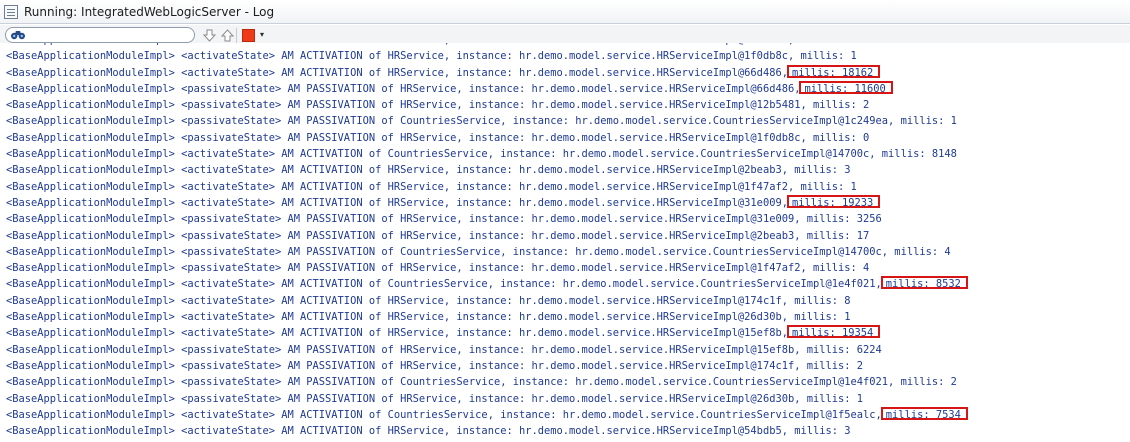 This screenshot has height=442, width=1130. What do you see at coordinates (846, 87) in the screenshot?
I see `millis-highlight-box: millis: 11600` at bounding box center [846, 87].